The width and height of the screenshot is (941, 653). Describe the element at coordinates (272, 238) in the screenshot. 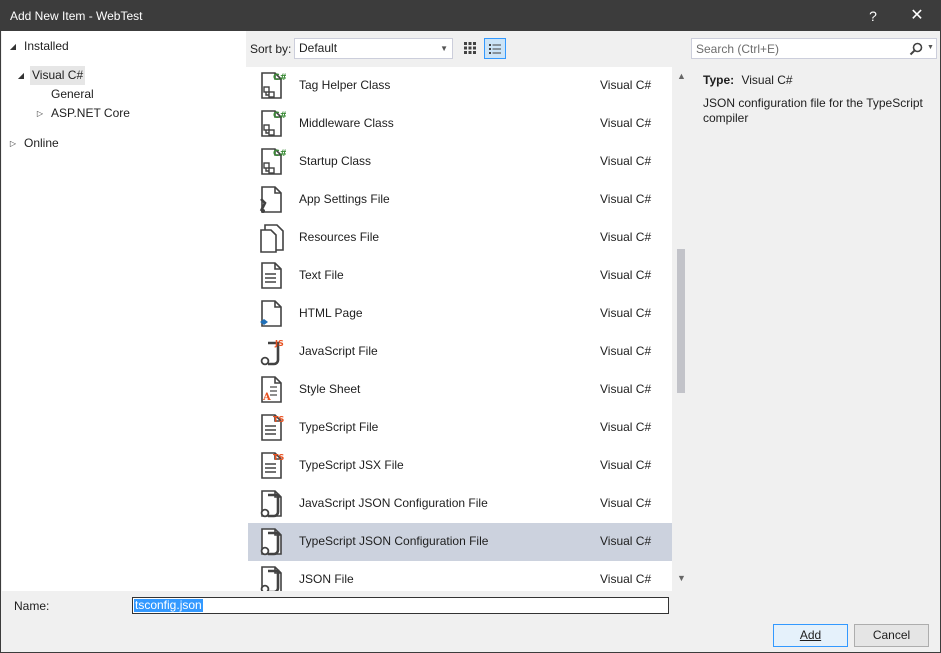

I see `resources-file-icon` at that location.